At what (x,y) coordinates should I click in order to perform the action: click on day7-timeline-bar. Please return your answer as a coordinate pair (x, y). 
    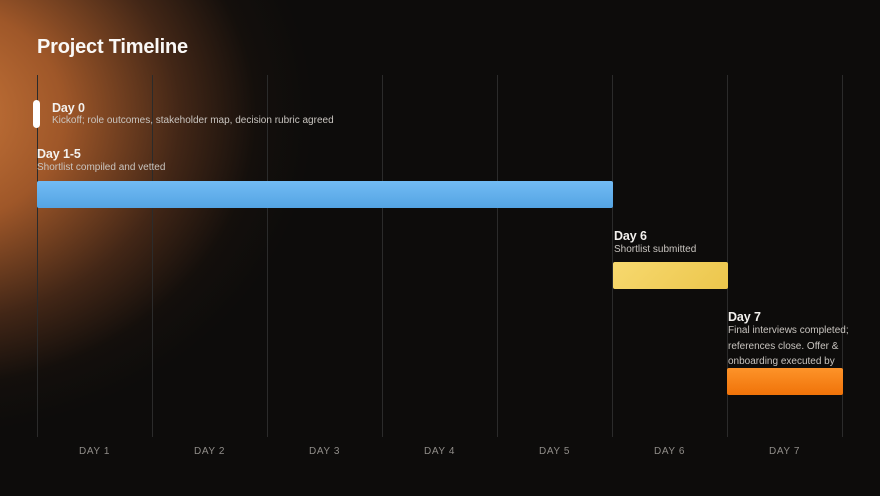
    Looking at the image, I should click on (785, 381).